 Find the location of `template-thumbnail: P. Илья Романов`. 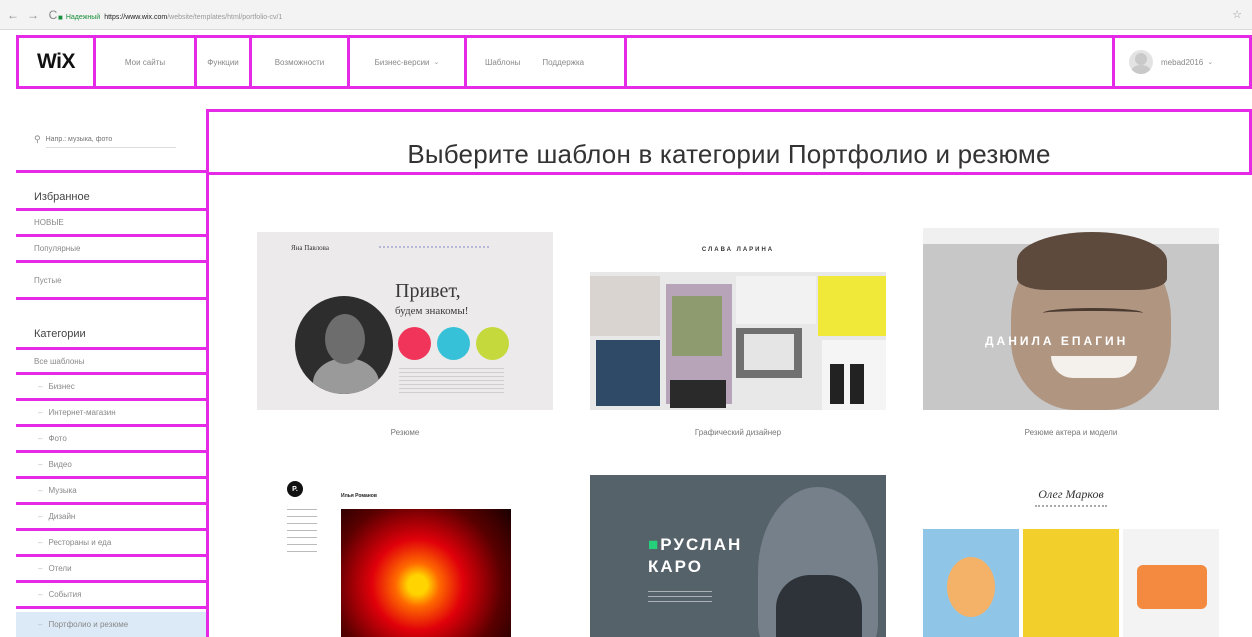

template-thumbnail: P. Илья Романов is located at coordinates (405, 551).